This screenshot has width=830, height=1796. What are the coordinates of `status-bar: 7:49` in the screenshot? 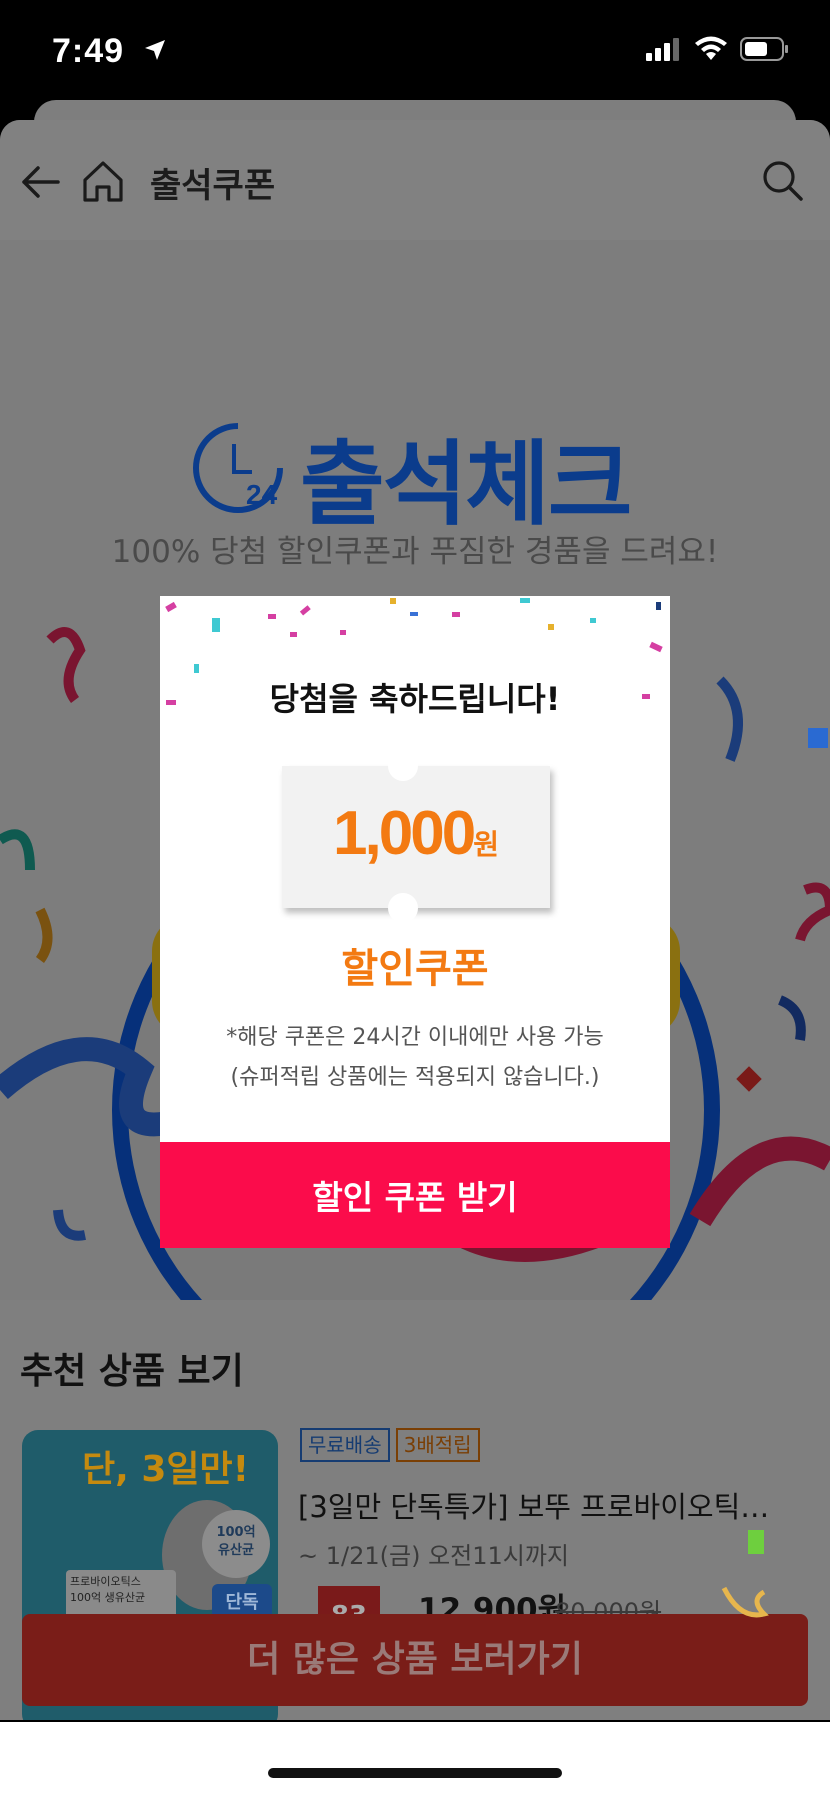 It's located at (415, 55).